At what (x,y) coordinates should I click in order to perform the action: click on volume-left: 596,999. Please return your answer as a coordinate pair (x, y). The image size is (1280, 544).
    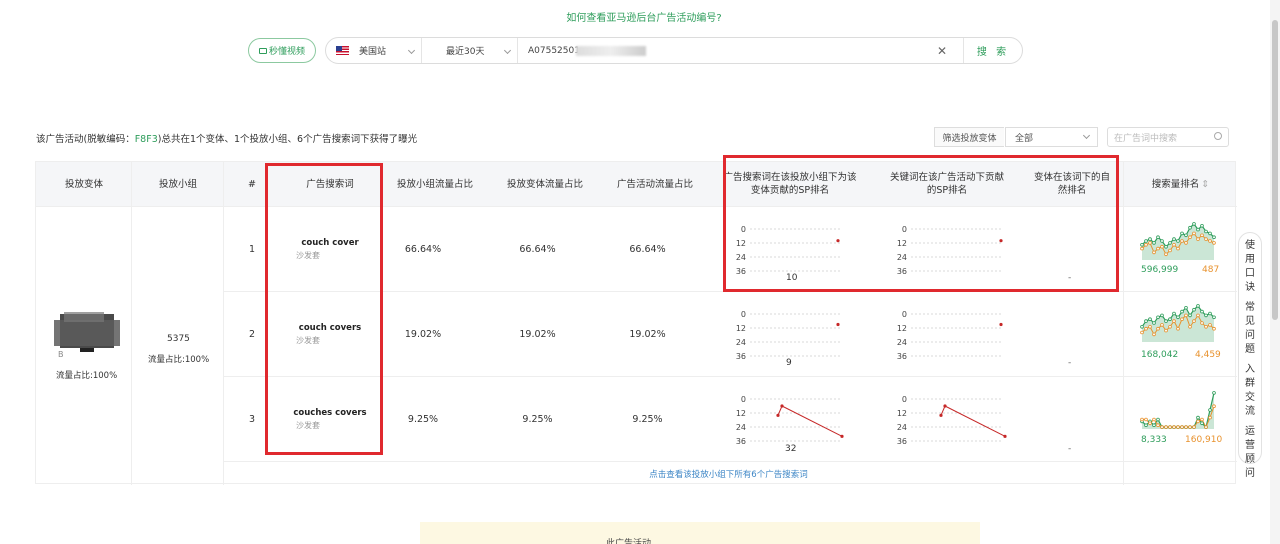
    Looking at the image, I should click on (1160, 270).